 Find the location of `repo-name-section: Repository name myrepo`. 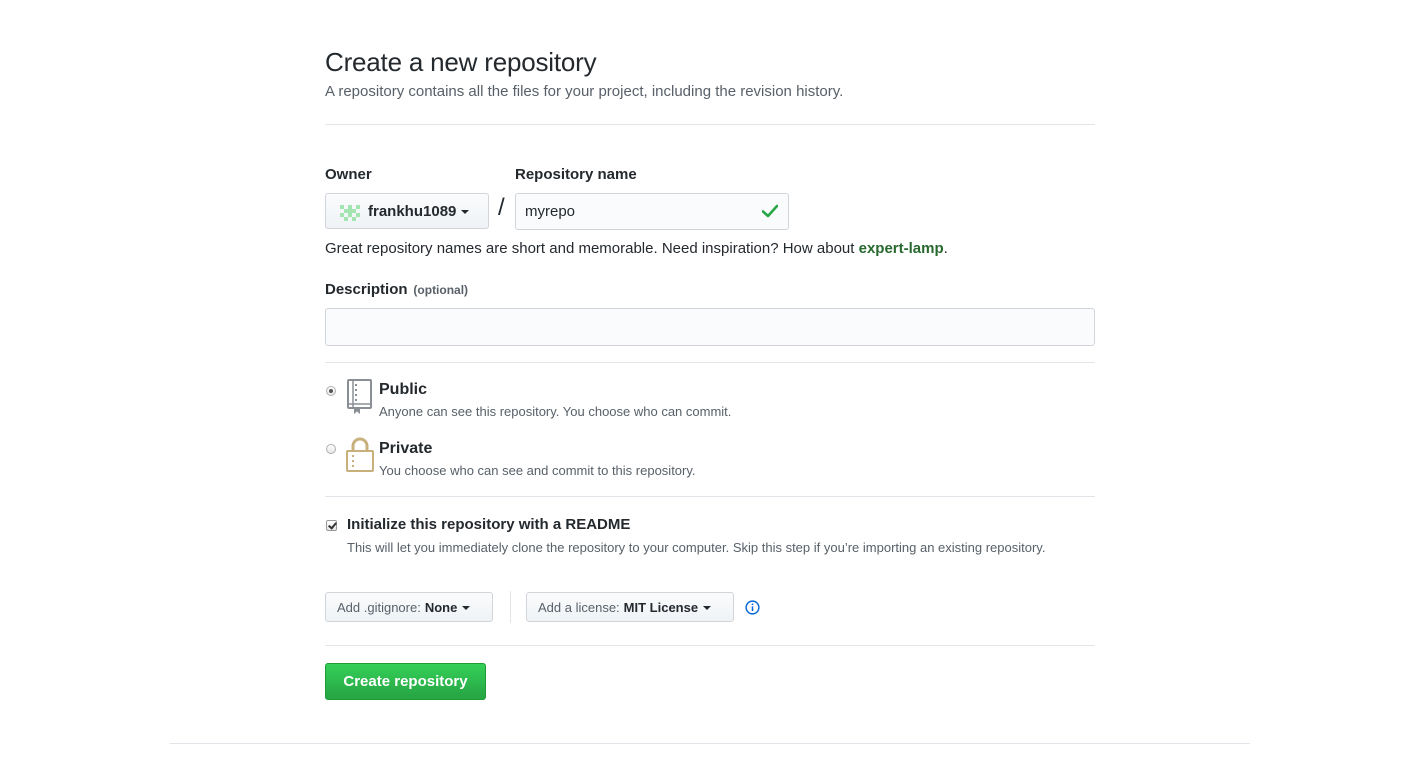

repo-name-section: Repository name myrepo is located at coordinates (652, 198).